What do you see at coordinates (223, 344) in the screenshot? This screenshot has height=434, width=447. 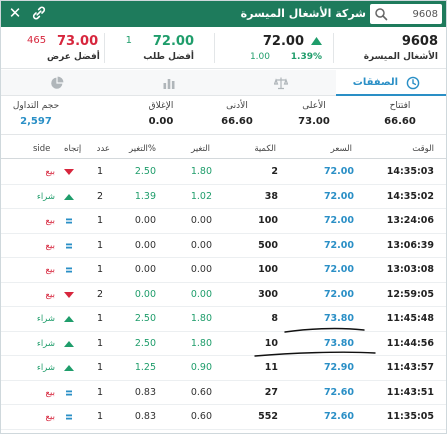 I see `trade-row: 11:44:56 73.80 10 1.80 2.50 1 شراء` at bounding box center [223, 344].